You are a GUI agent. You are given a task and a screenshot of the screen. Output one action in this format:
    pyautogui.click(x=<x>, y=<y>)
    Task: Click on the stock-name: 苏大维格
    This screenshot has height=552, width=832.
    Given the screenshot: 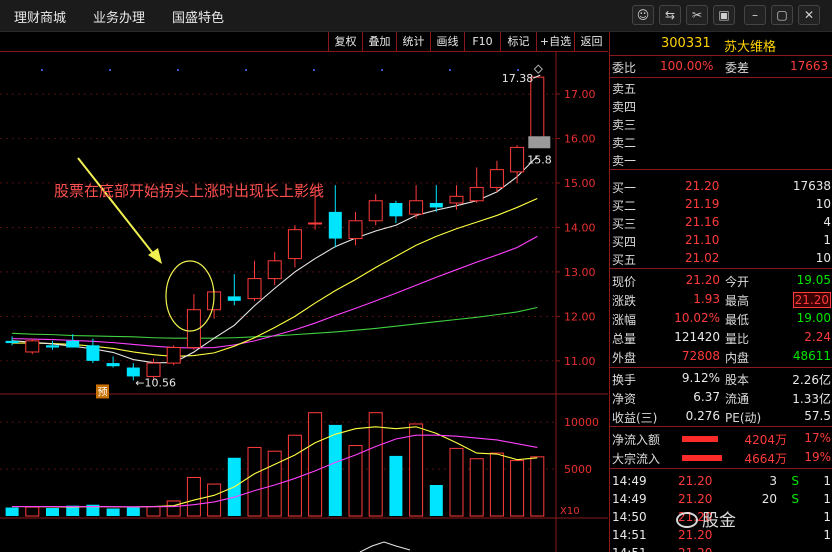 What is the action you would take?
    pyautogui.click(x=750, y=47)
    